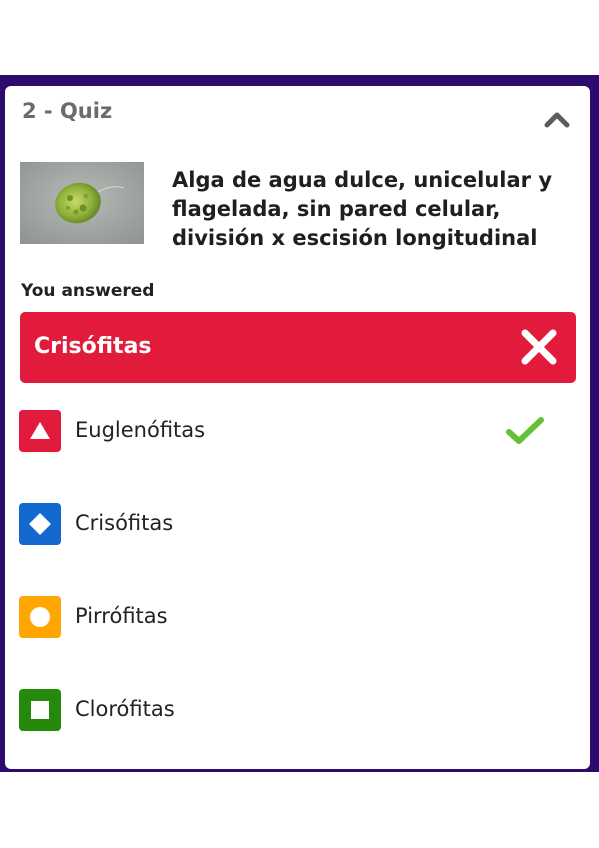  Describe the element at coordinates (297, 432) in the screenshot. I see `option-euglenofitas: Euglenófitas` at that location.